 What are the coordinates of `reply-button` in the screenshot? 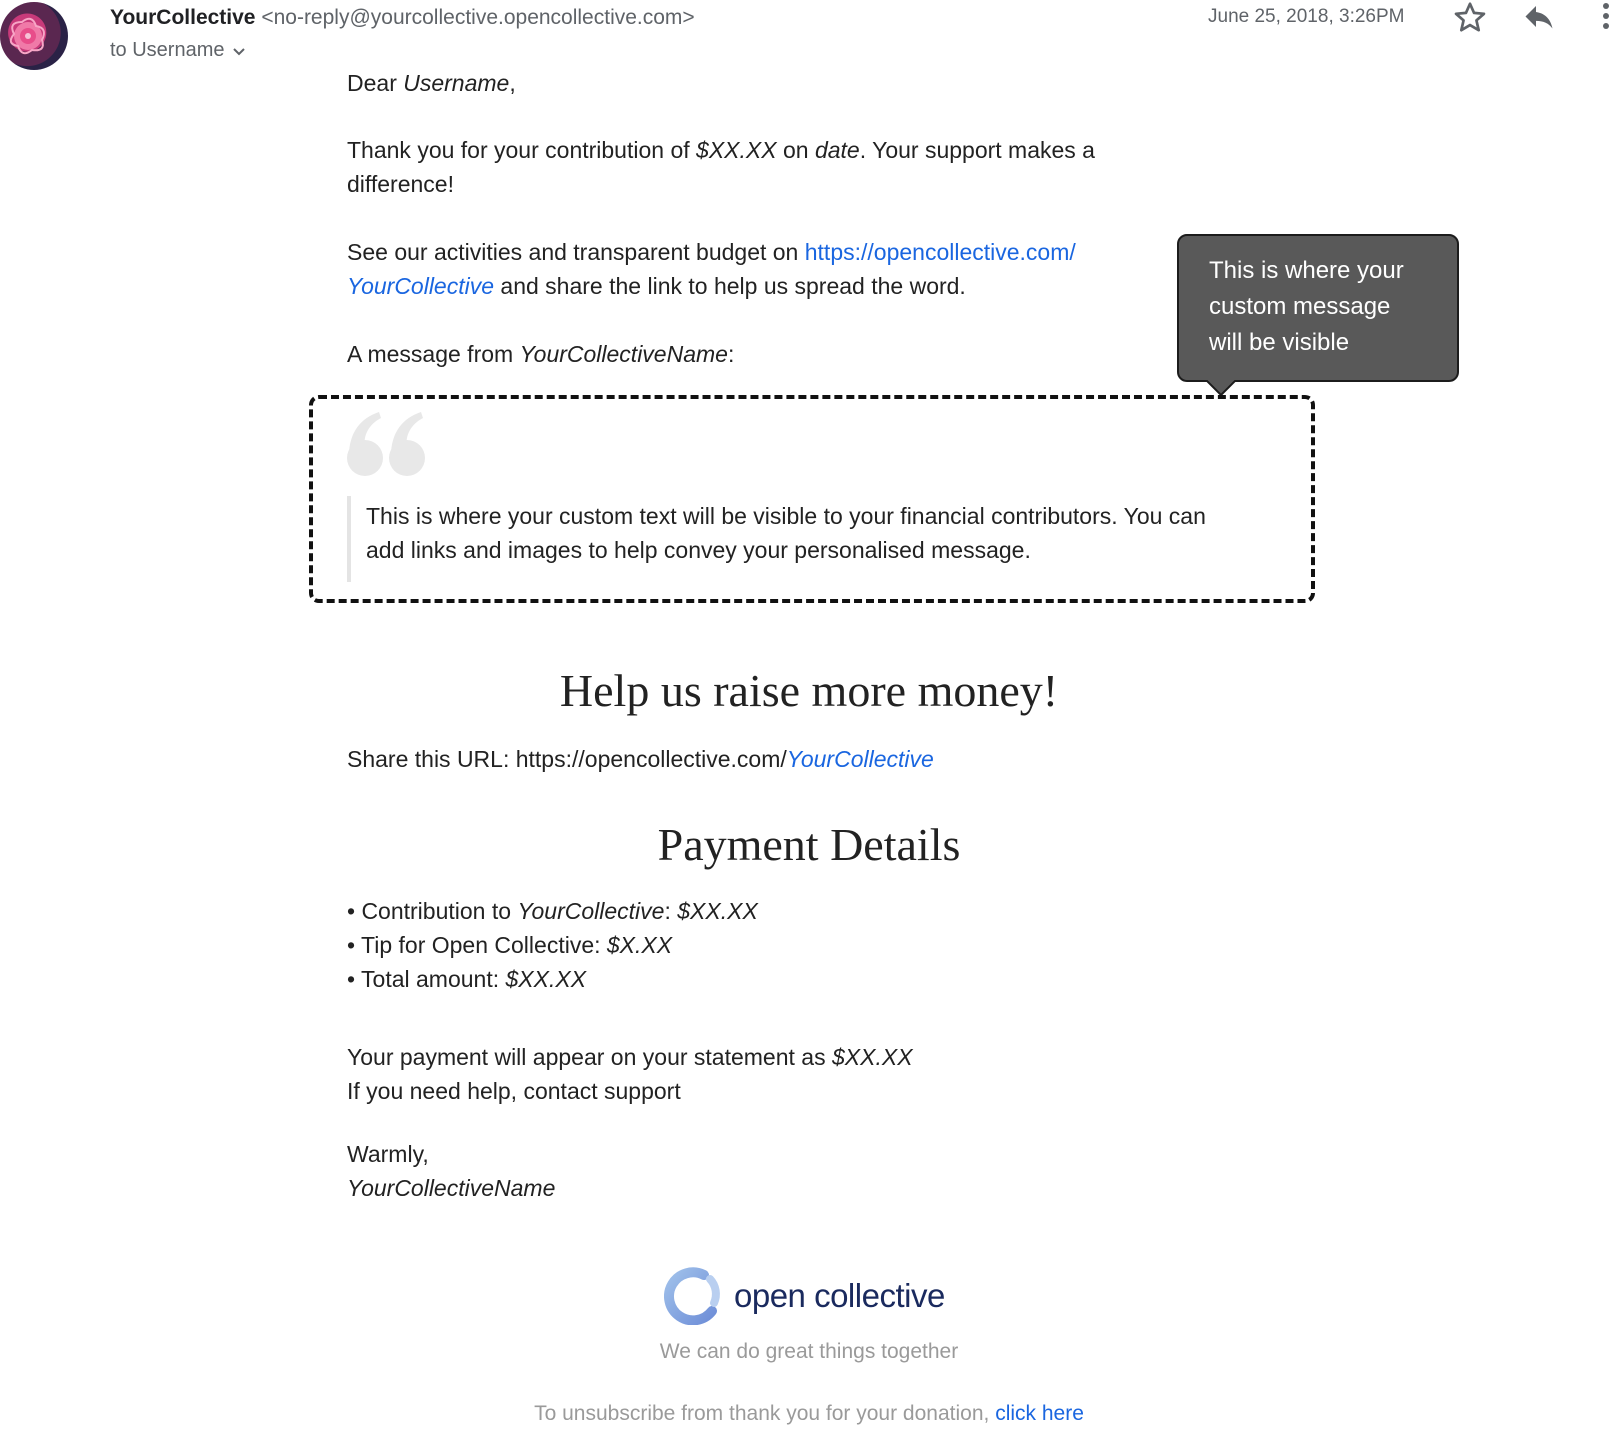 It's located at (1539, 18).